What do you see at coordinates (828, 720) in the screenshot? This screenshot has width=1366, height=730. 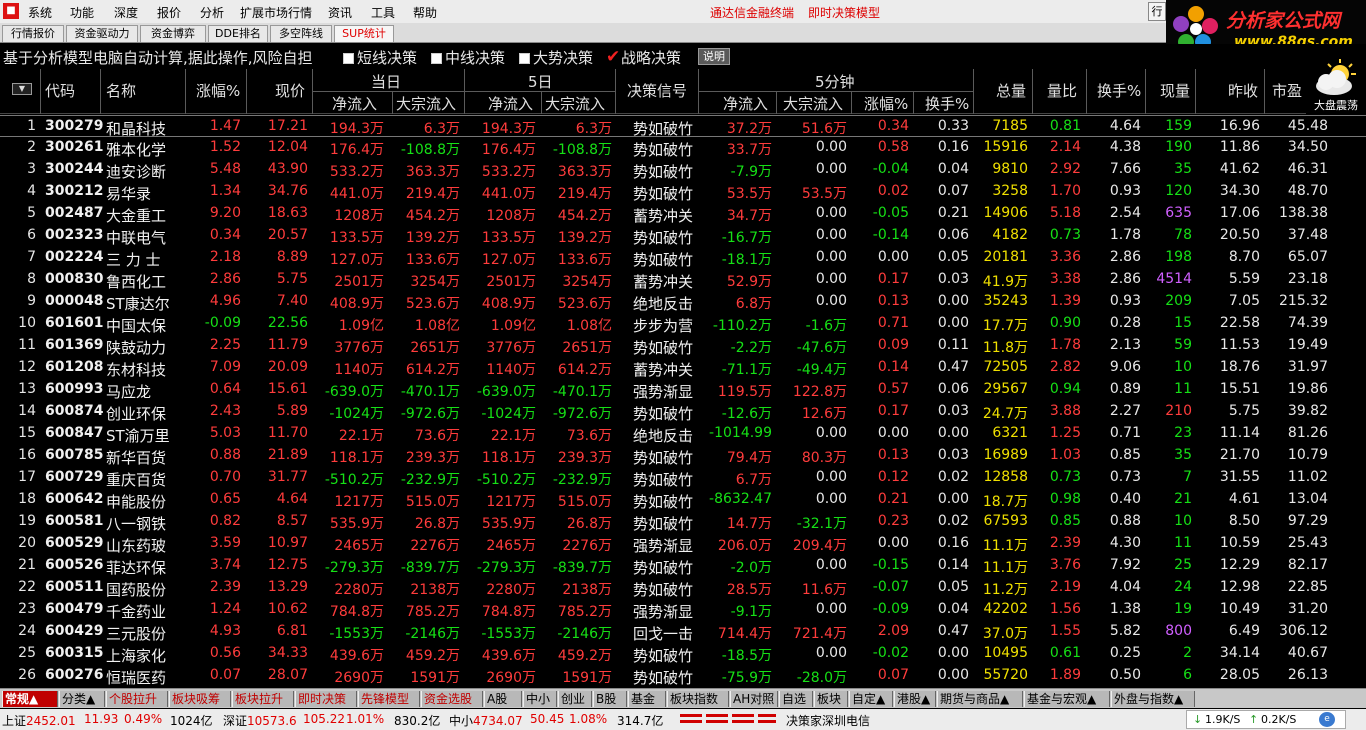 I see `broker-server: 决策家深圳电信` at bounding box center [828, 720].